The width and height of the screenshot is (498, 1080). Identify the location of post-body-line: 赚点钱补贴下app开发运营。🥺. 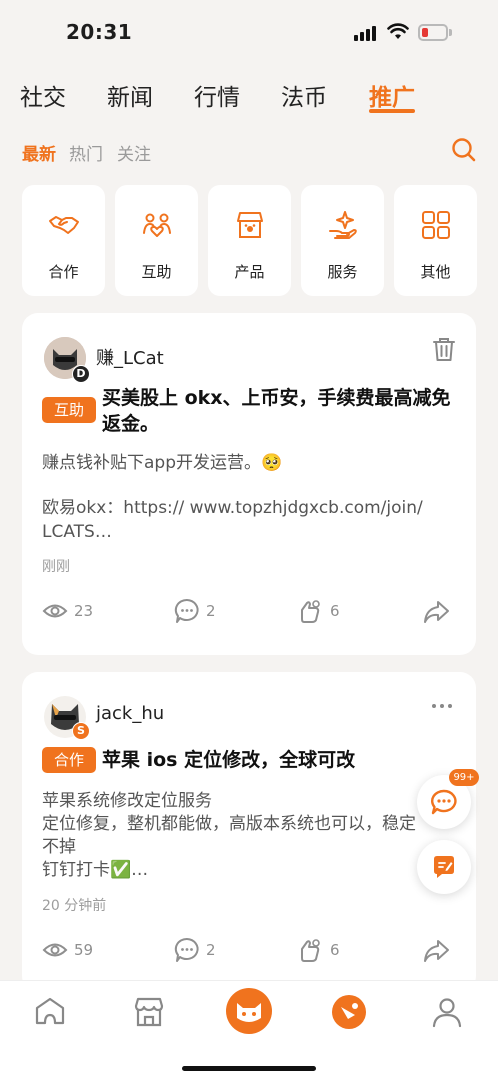
(162, 463).